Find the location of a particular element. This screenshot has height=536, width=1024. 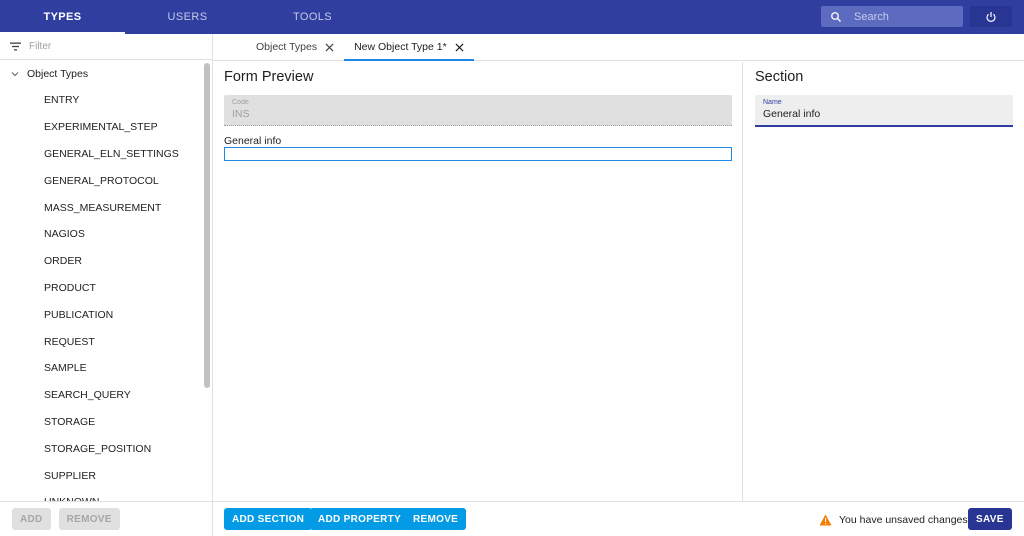

filter-bar is located at coordinates (106, 47).